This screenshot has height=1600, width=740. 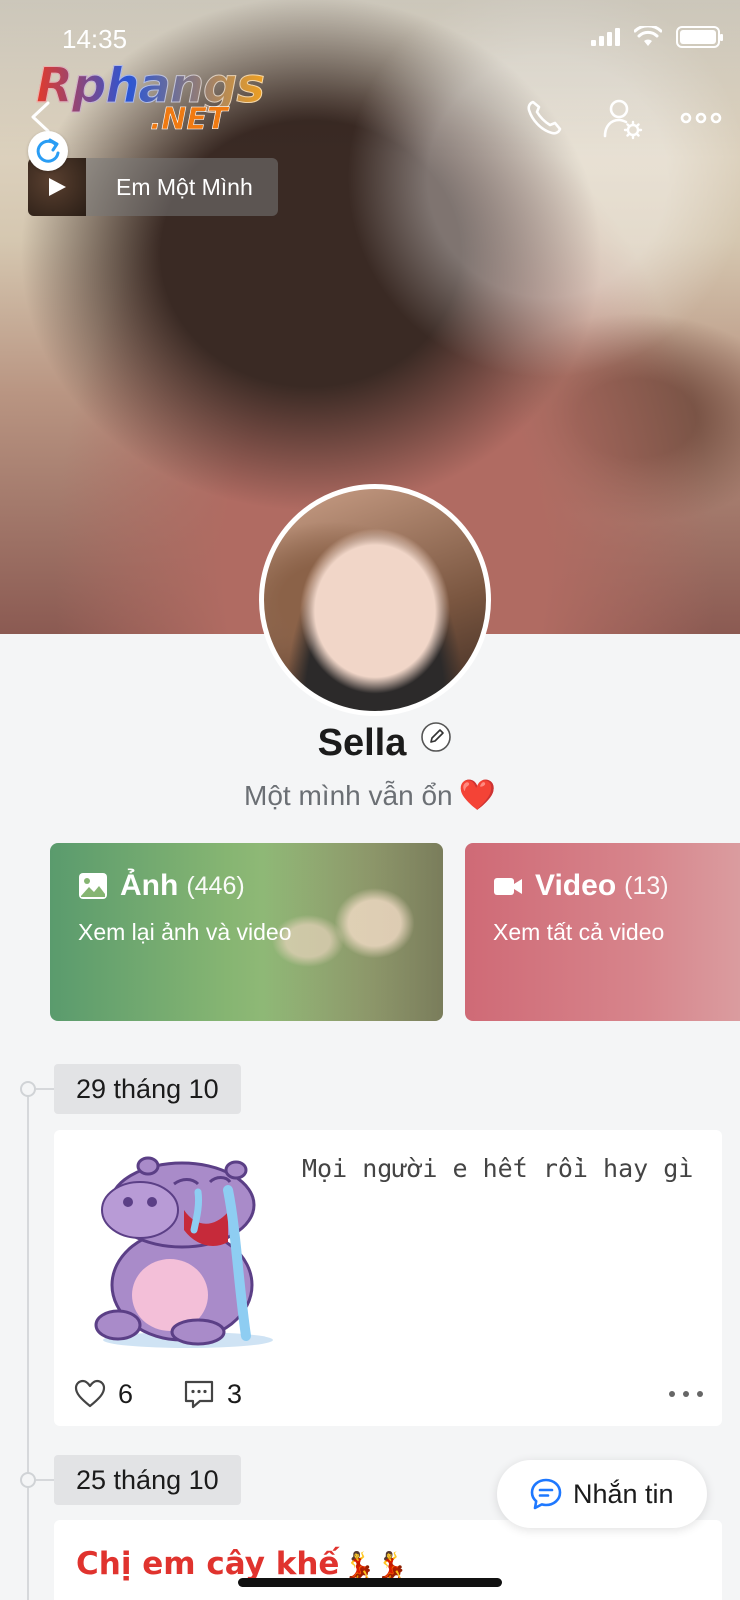 I want to click on profile-bio: Một mình vẫn ổn ❤️, so click(x=370, y=795).